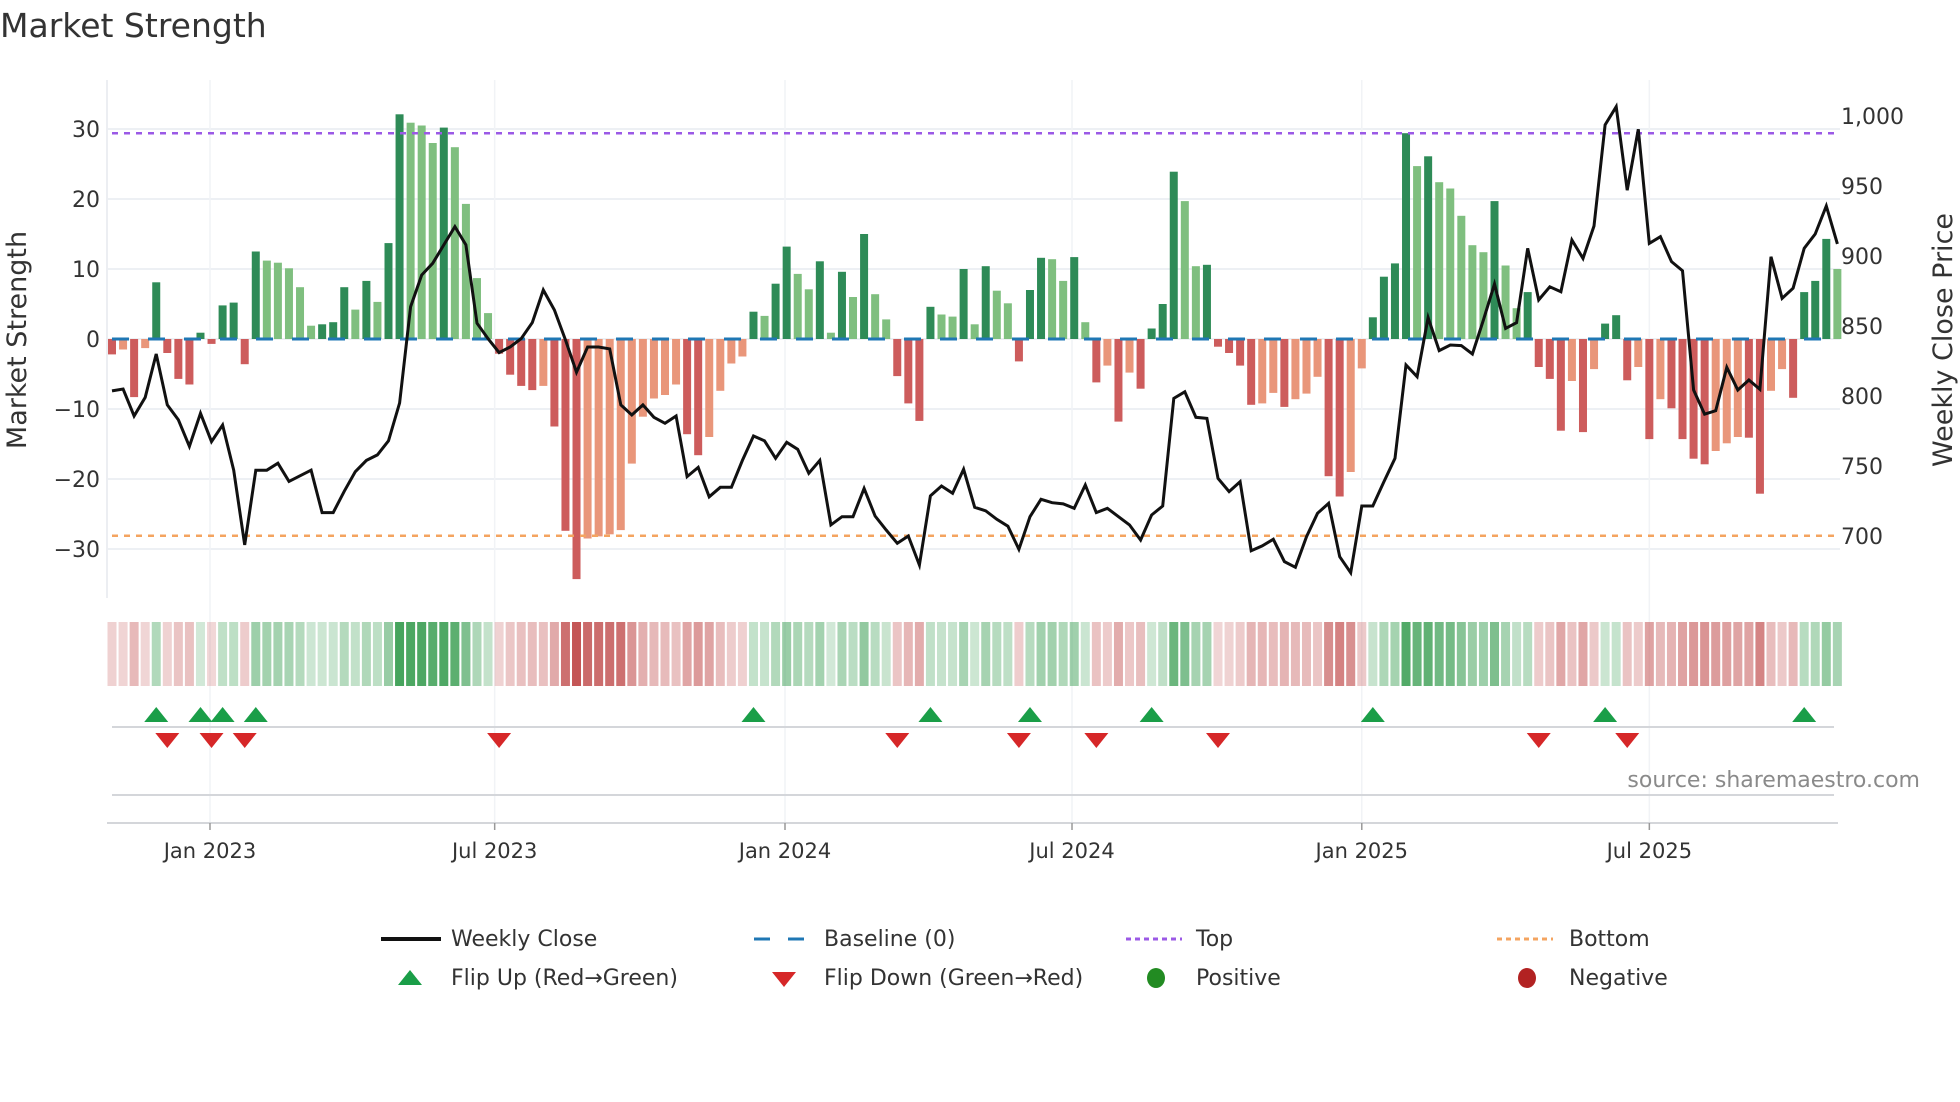  Describe the element at coordinates (86, 270) in the screenshot. I see `y-tick-label: 10` at that location.